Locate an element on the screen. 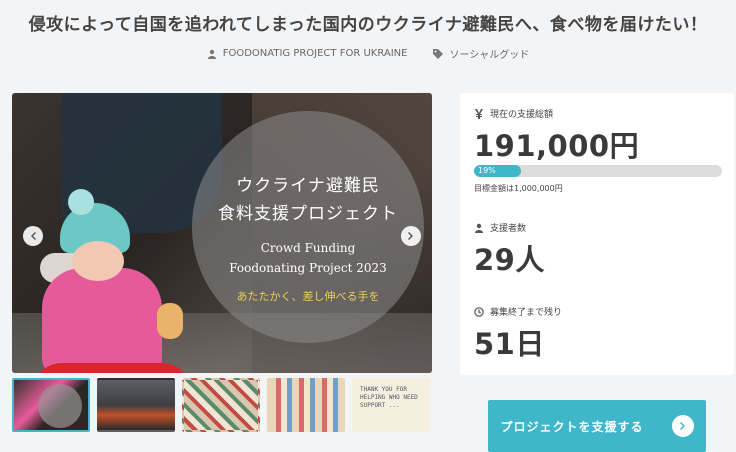  remaining-label-row: 募集終了まで残り is located at coordinates (518, 311).